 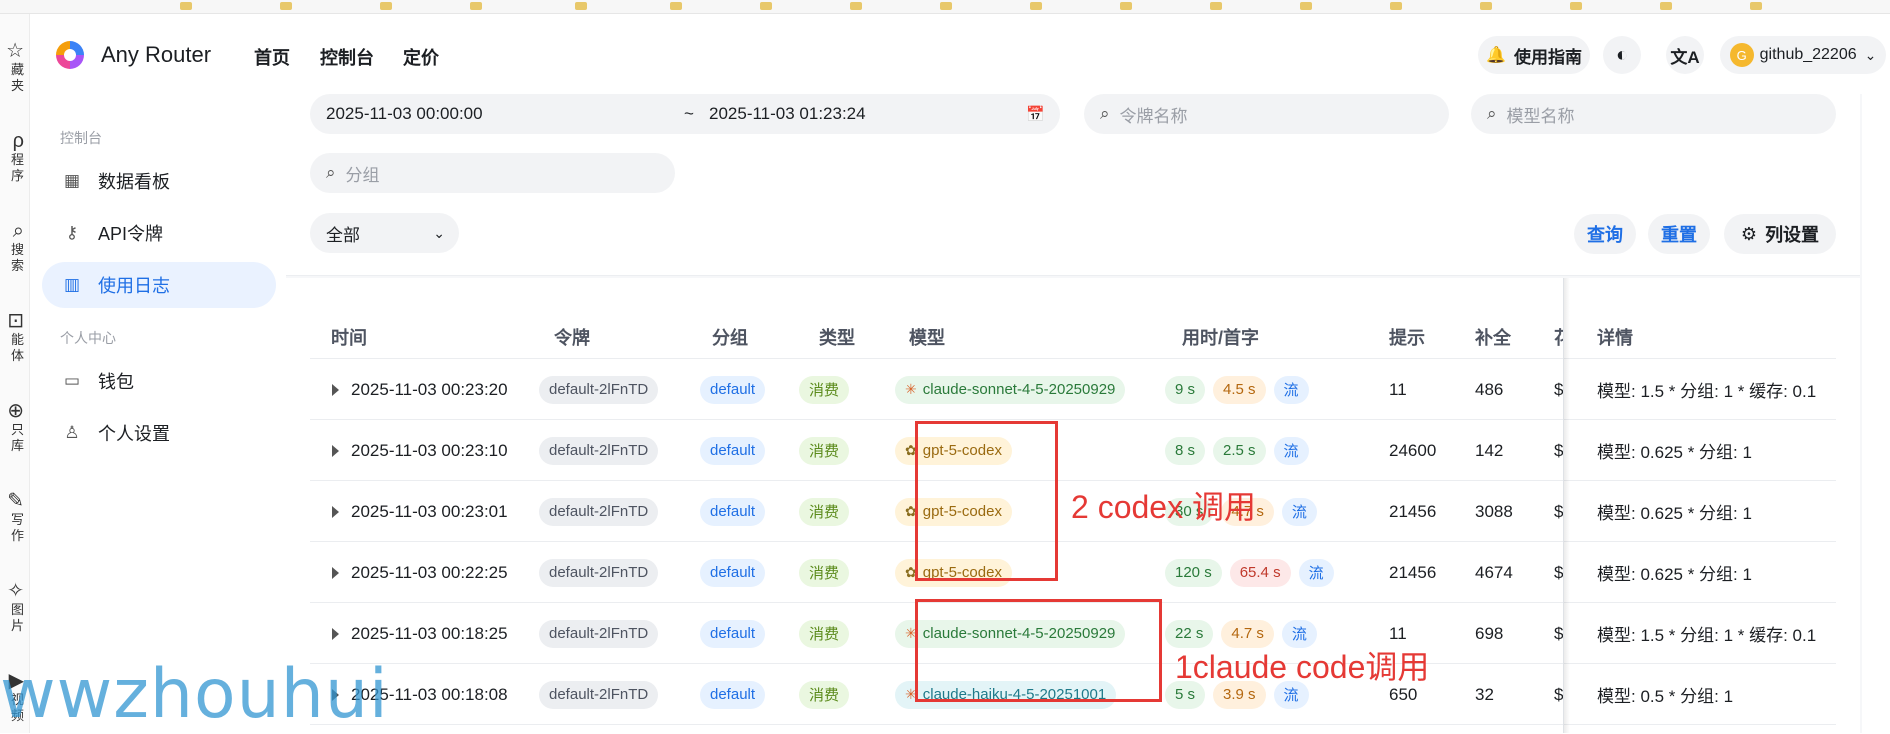 What do you see at coordinates (1220, 337) in the screenshot?
I see `col-header-duration: 用时/首字` at bounding box center [1220, 337].